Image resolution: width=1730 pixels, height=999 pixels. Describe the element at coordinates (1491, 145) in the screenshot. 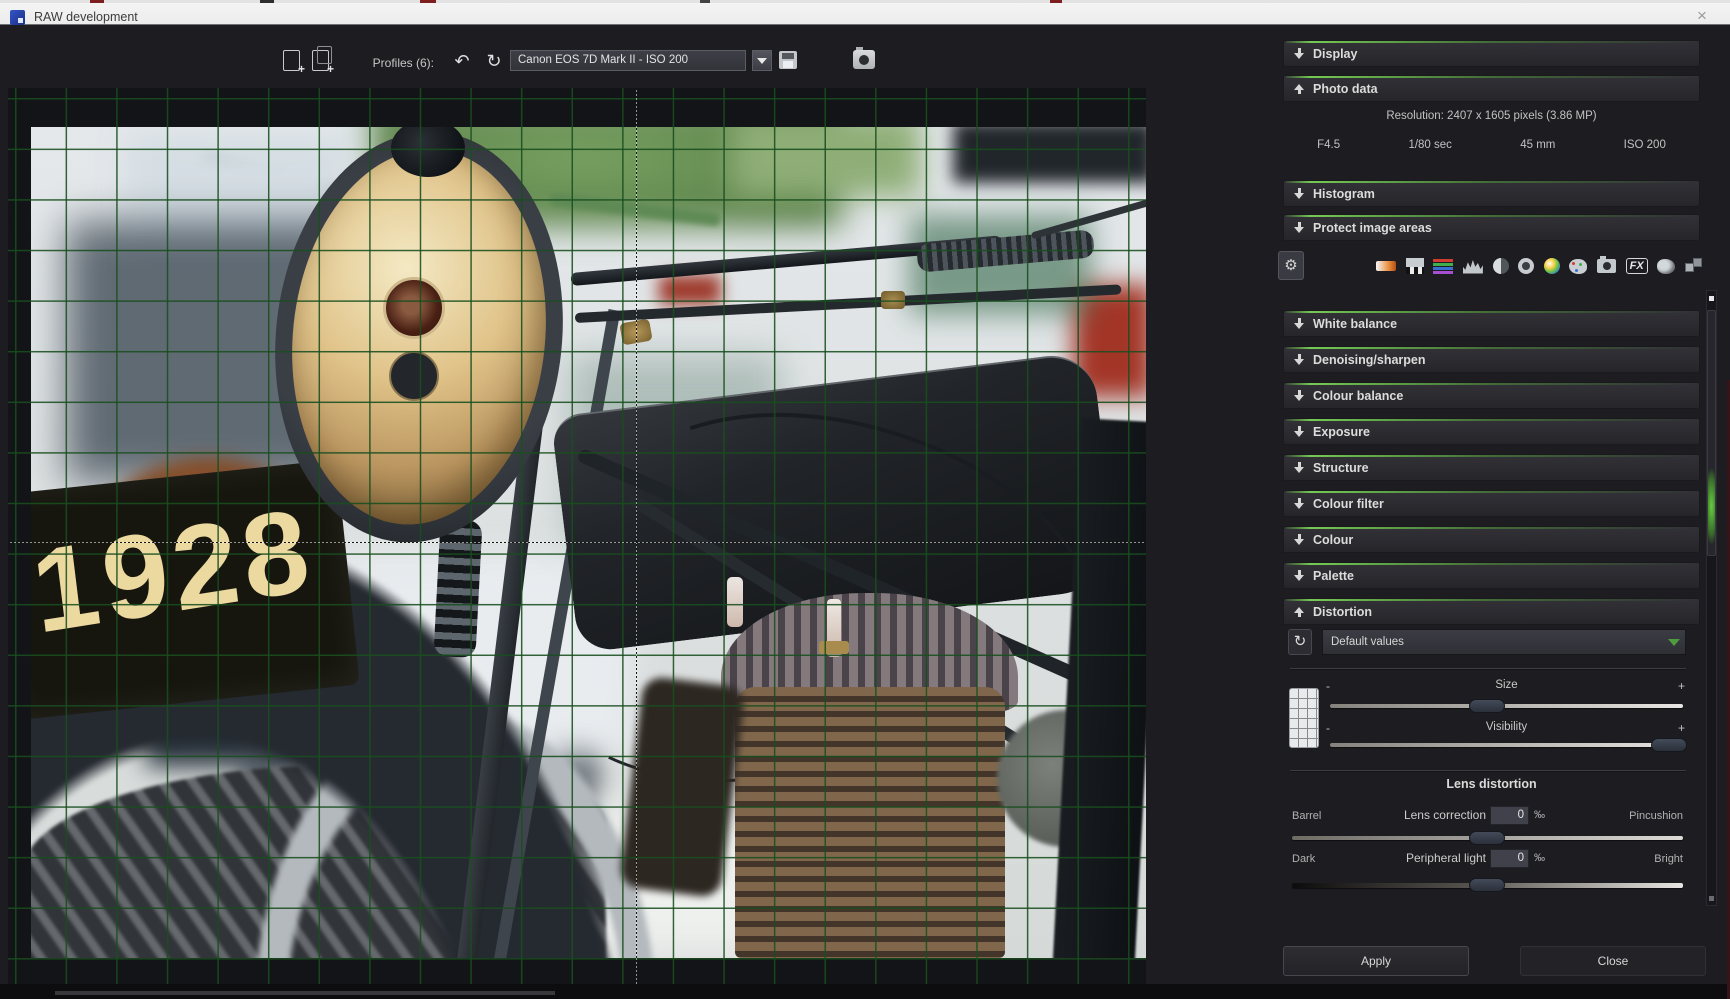

I see `exif-values-row: F4.5 1/80 sec 45 mm ISO 200` at that location.